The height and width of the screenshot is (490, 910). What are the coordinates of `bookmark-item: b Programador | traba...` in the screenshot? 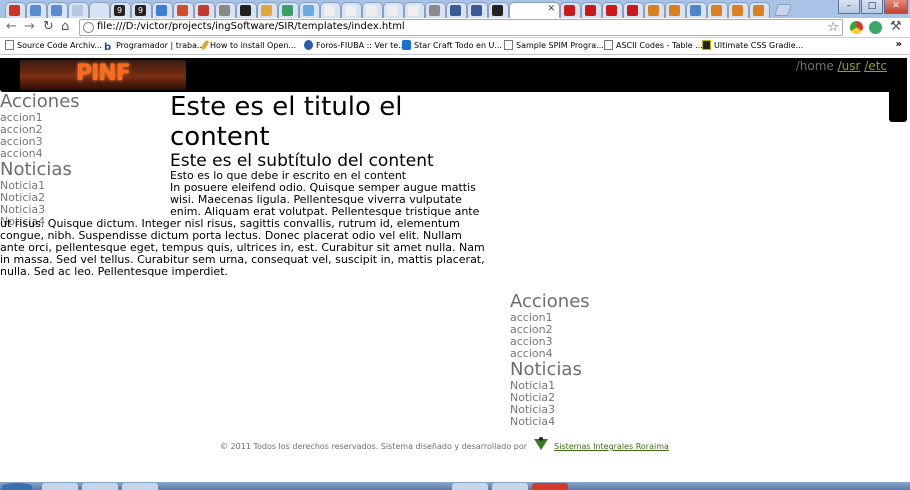 It's located at (154, 46).